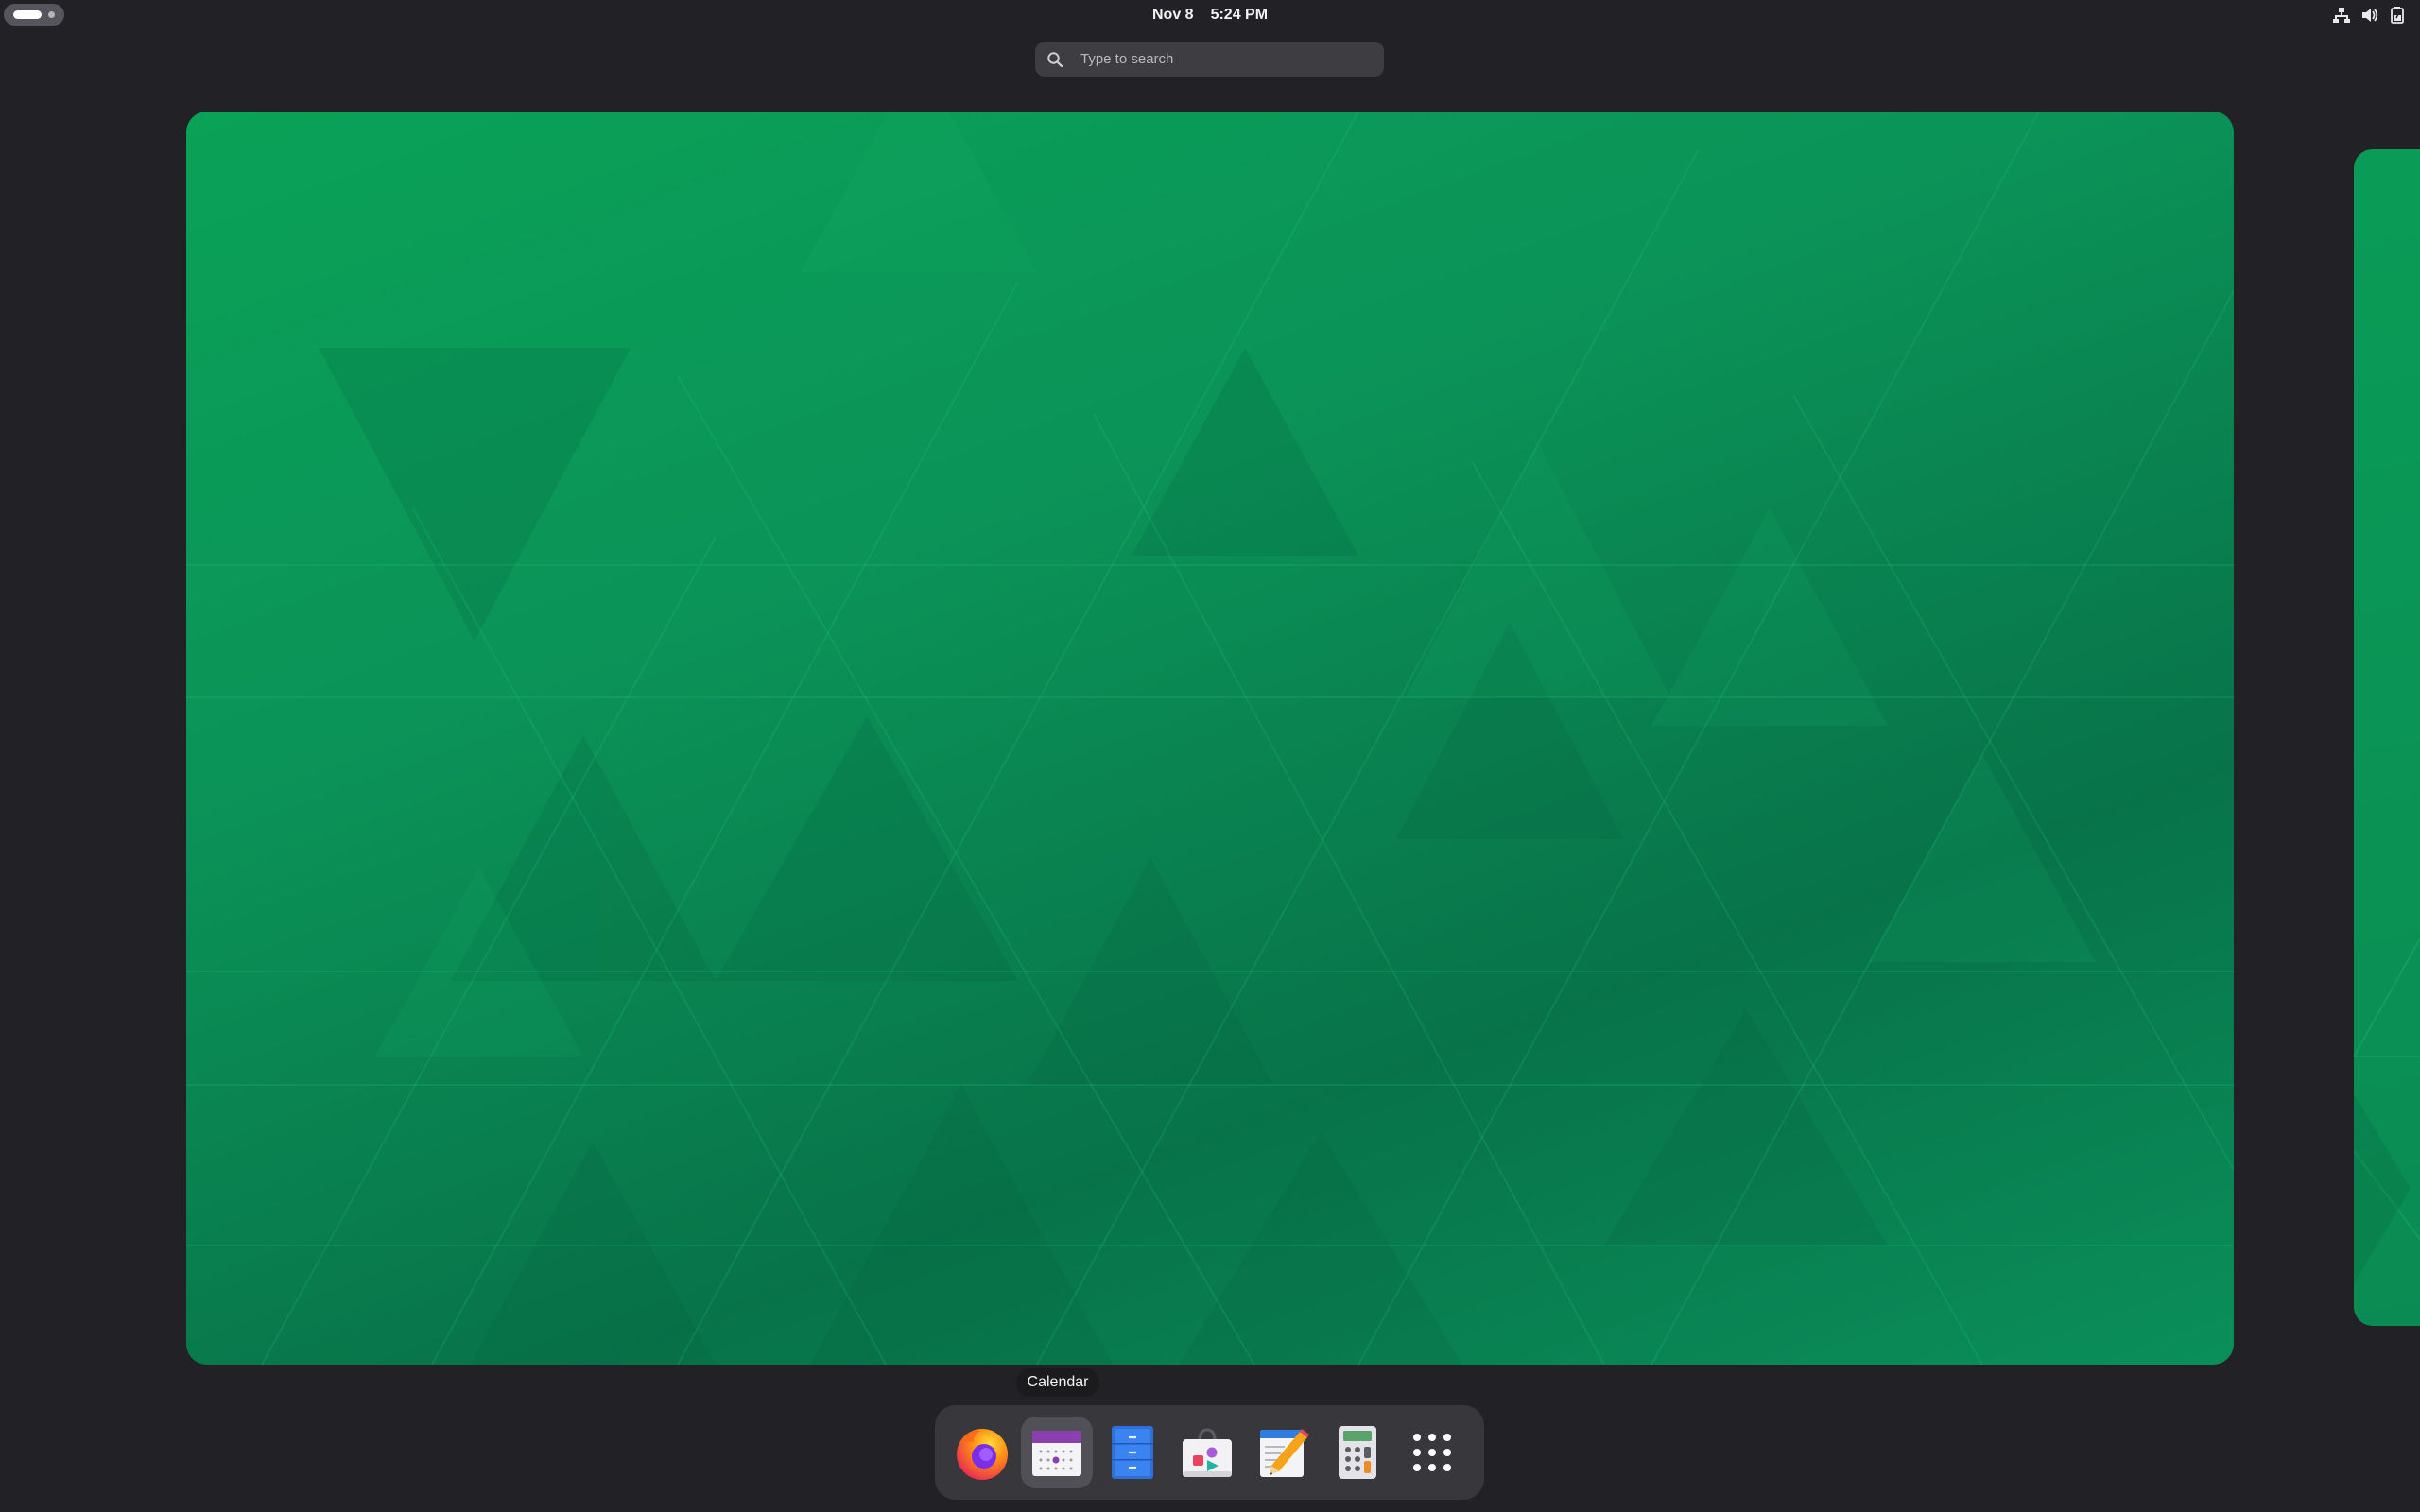 The image size is (2420, 1512). I want to click on battery-icon, so click(2397, 15).